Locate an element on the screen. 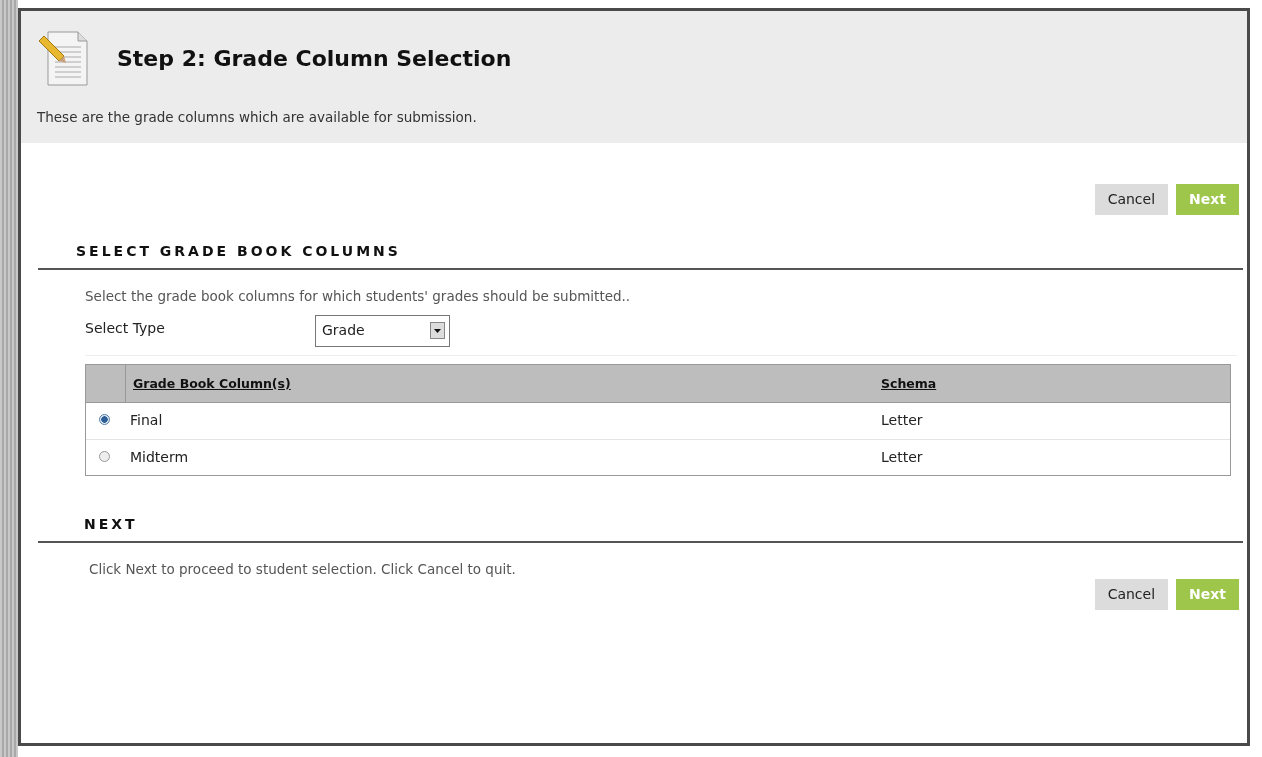 This screenshot has width=1262, height=757. section-instructions: Click Next to proceed to student selection. Click Cancel to quit. is located at coordinates (303, 569).